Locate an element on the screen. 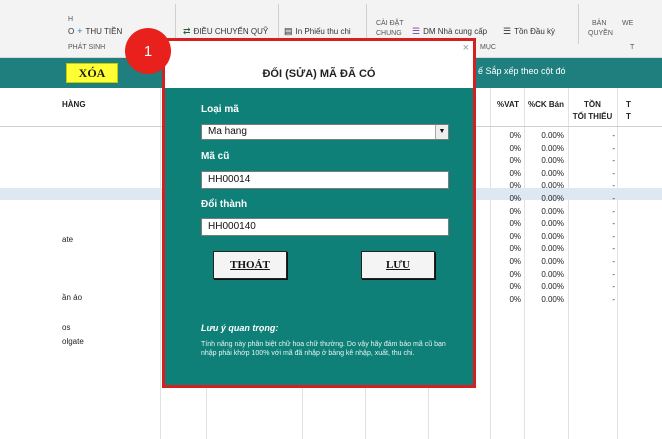 This screenshot has width=662, height=439. code-type-label: Loại mã is located at coordinates (220, 109).